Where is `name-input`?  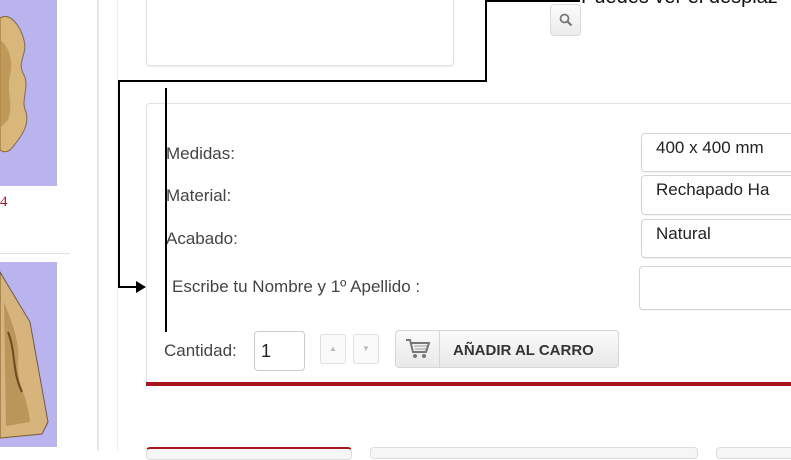 name-input is located at coordinates (715, 288).